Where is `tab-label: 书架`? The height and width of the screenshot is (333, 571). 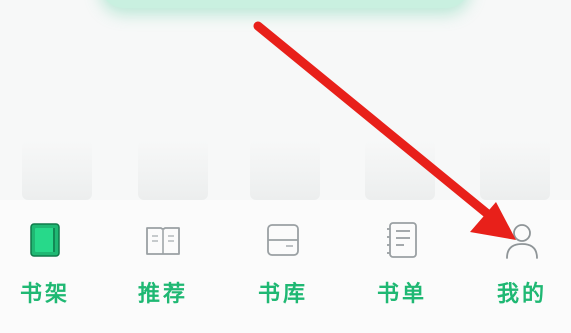 tab-label: 书架 is located at coordinates (44, 294).